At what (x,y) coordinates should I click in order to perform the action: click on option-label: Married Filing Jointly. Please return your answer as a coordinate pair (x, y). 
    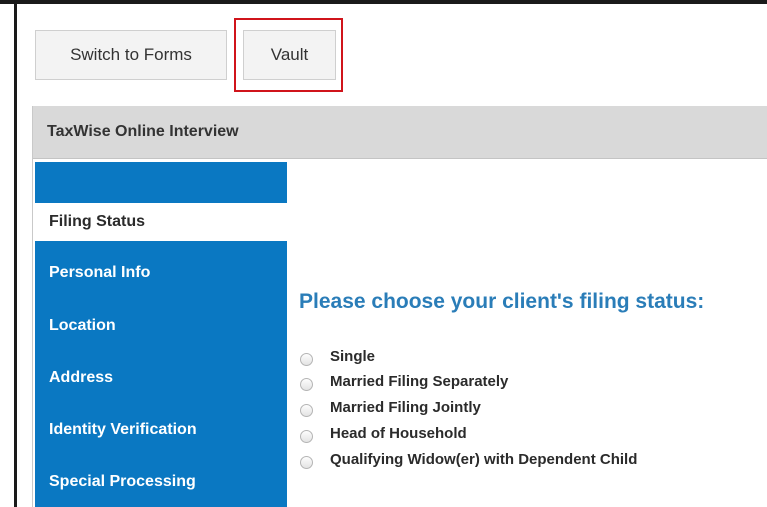
    Looking at the image, I should click on (405, 407).